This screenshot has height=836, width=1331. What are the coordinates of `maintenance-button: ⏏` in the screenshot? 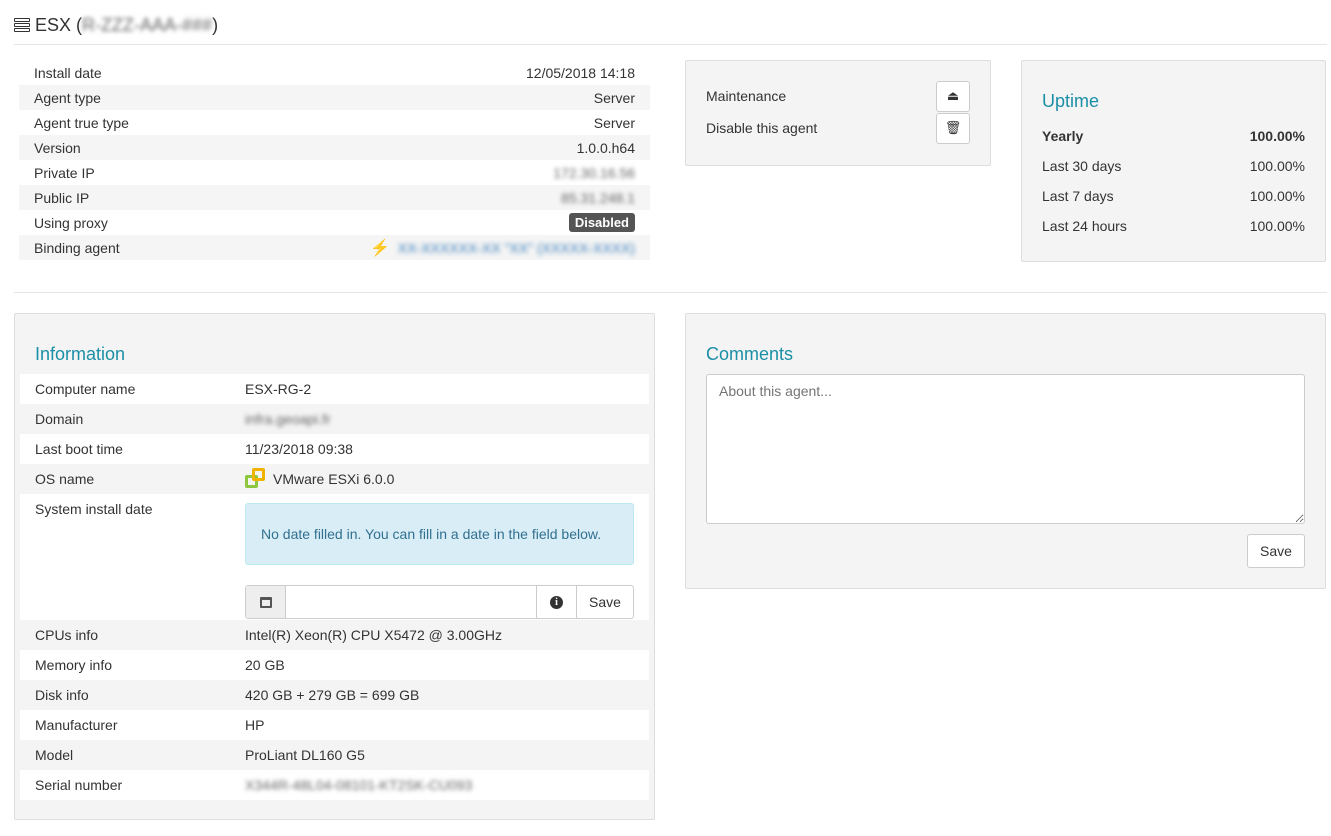 It's located at (953, 96).